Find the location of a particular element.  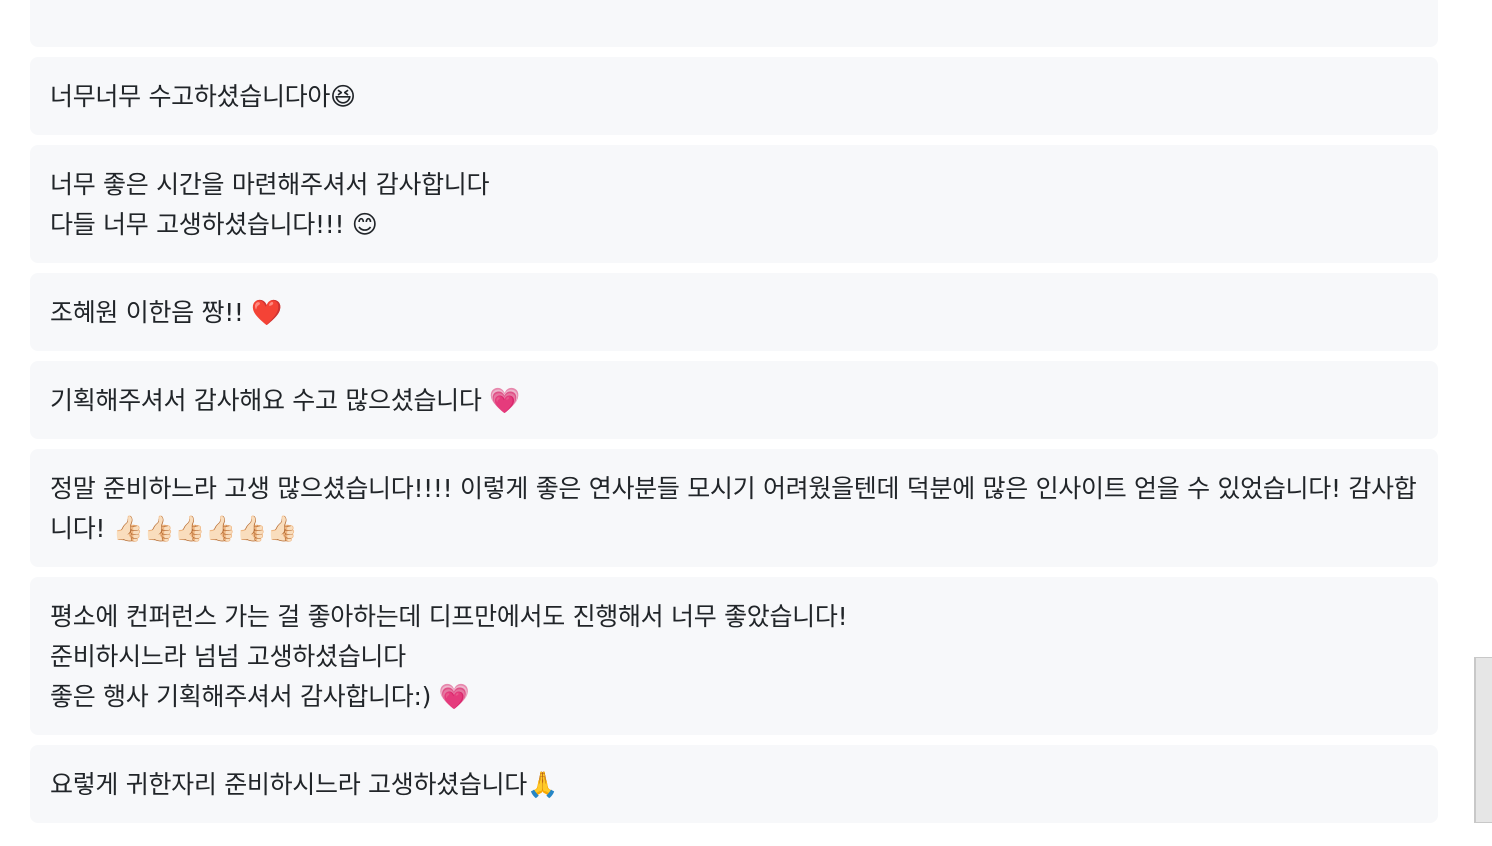

scrollbar-thumb is located at coordinates (1483, 740).